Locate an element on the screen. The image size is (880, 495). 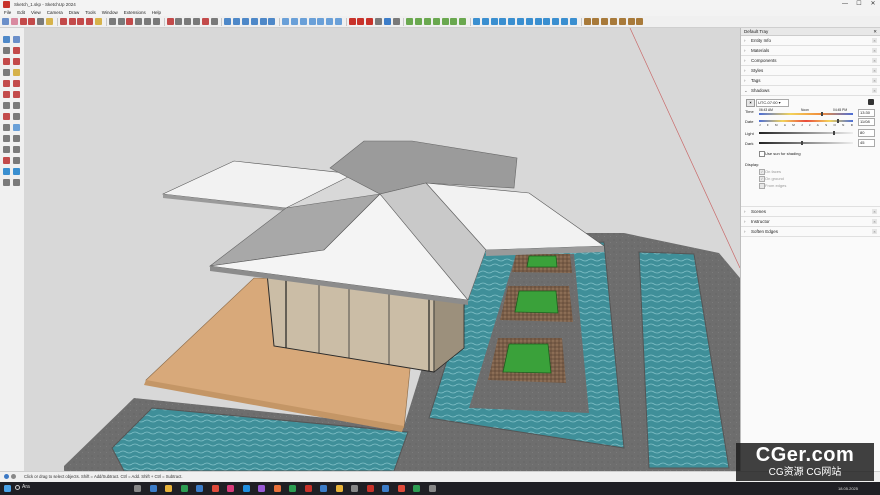
status-geo-icon is located at coordinates (13, 476).